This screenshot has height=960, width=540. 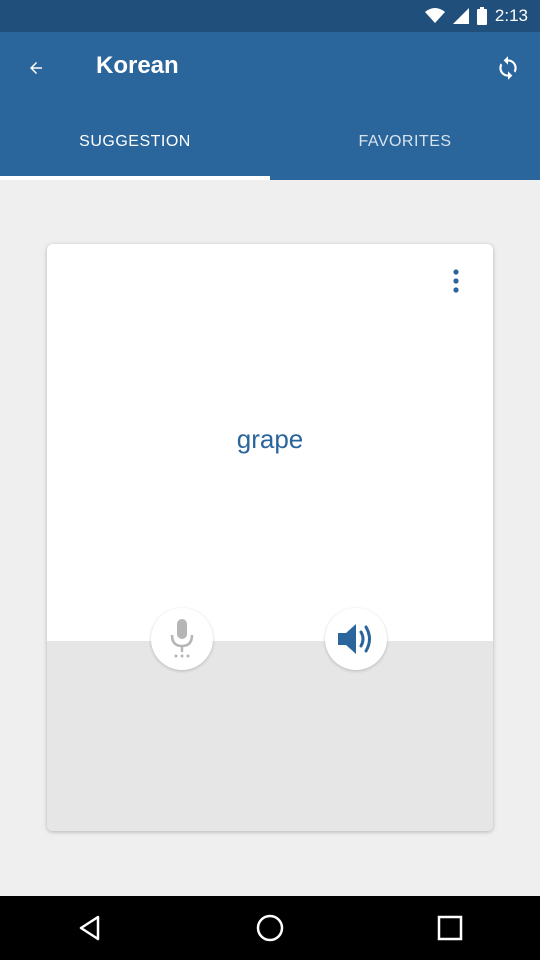 I want to click on system-nav-bar, so click(x=270, y=928).